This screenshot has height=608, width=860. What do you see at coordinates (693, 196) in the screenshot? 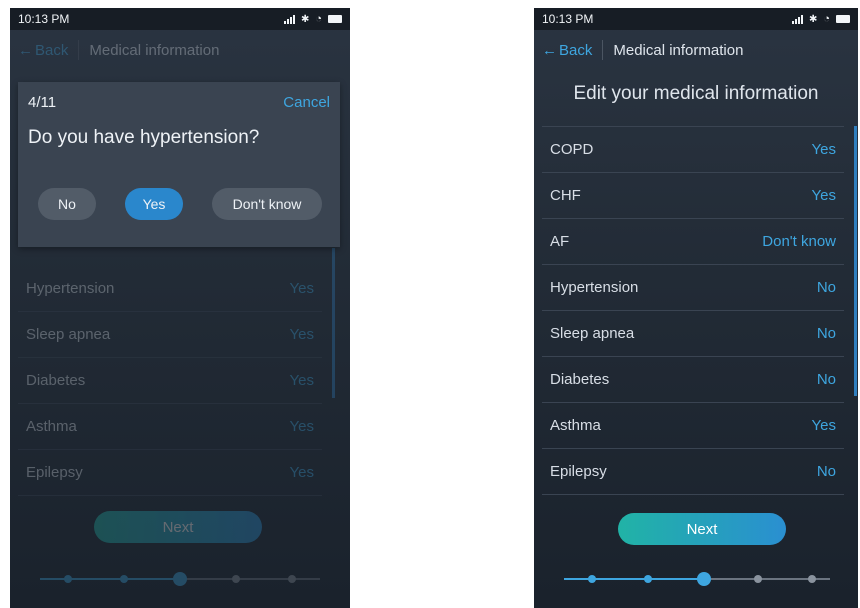
I see `list-item: CHF Yes` at bounding box center [693, 196].